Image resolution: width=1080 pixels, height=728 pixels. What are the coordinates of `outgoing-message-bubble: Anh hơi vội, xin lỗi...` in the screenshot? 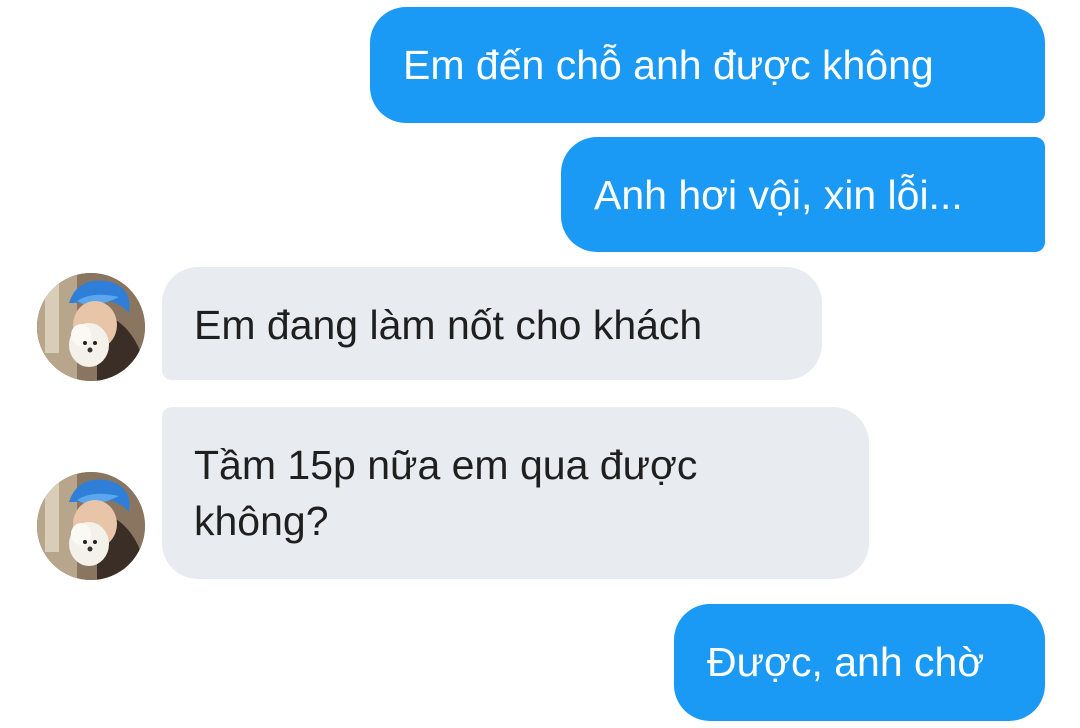 It's located at (803, 194).